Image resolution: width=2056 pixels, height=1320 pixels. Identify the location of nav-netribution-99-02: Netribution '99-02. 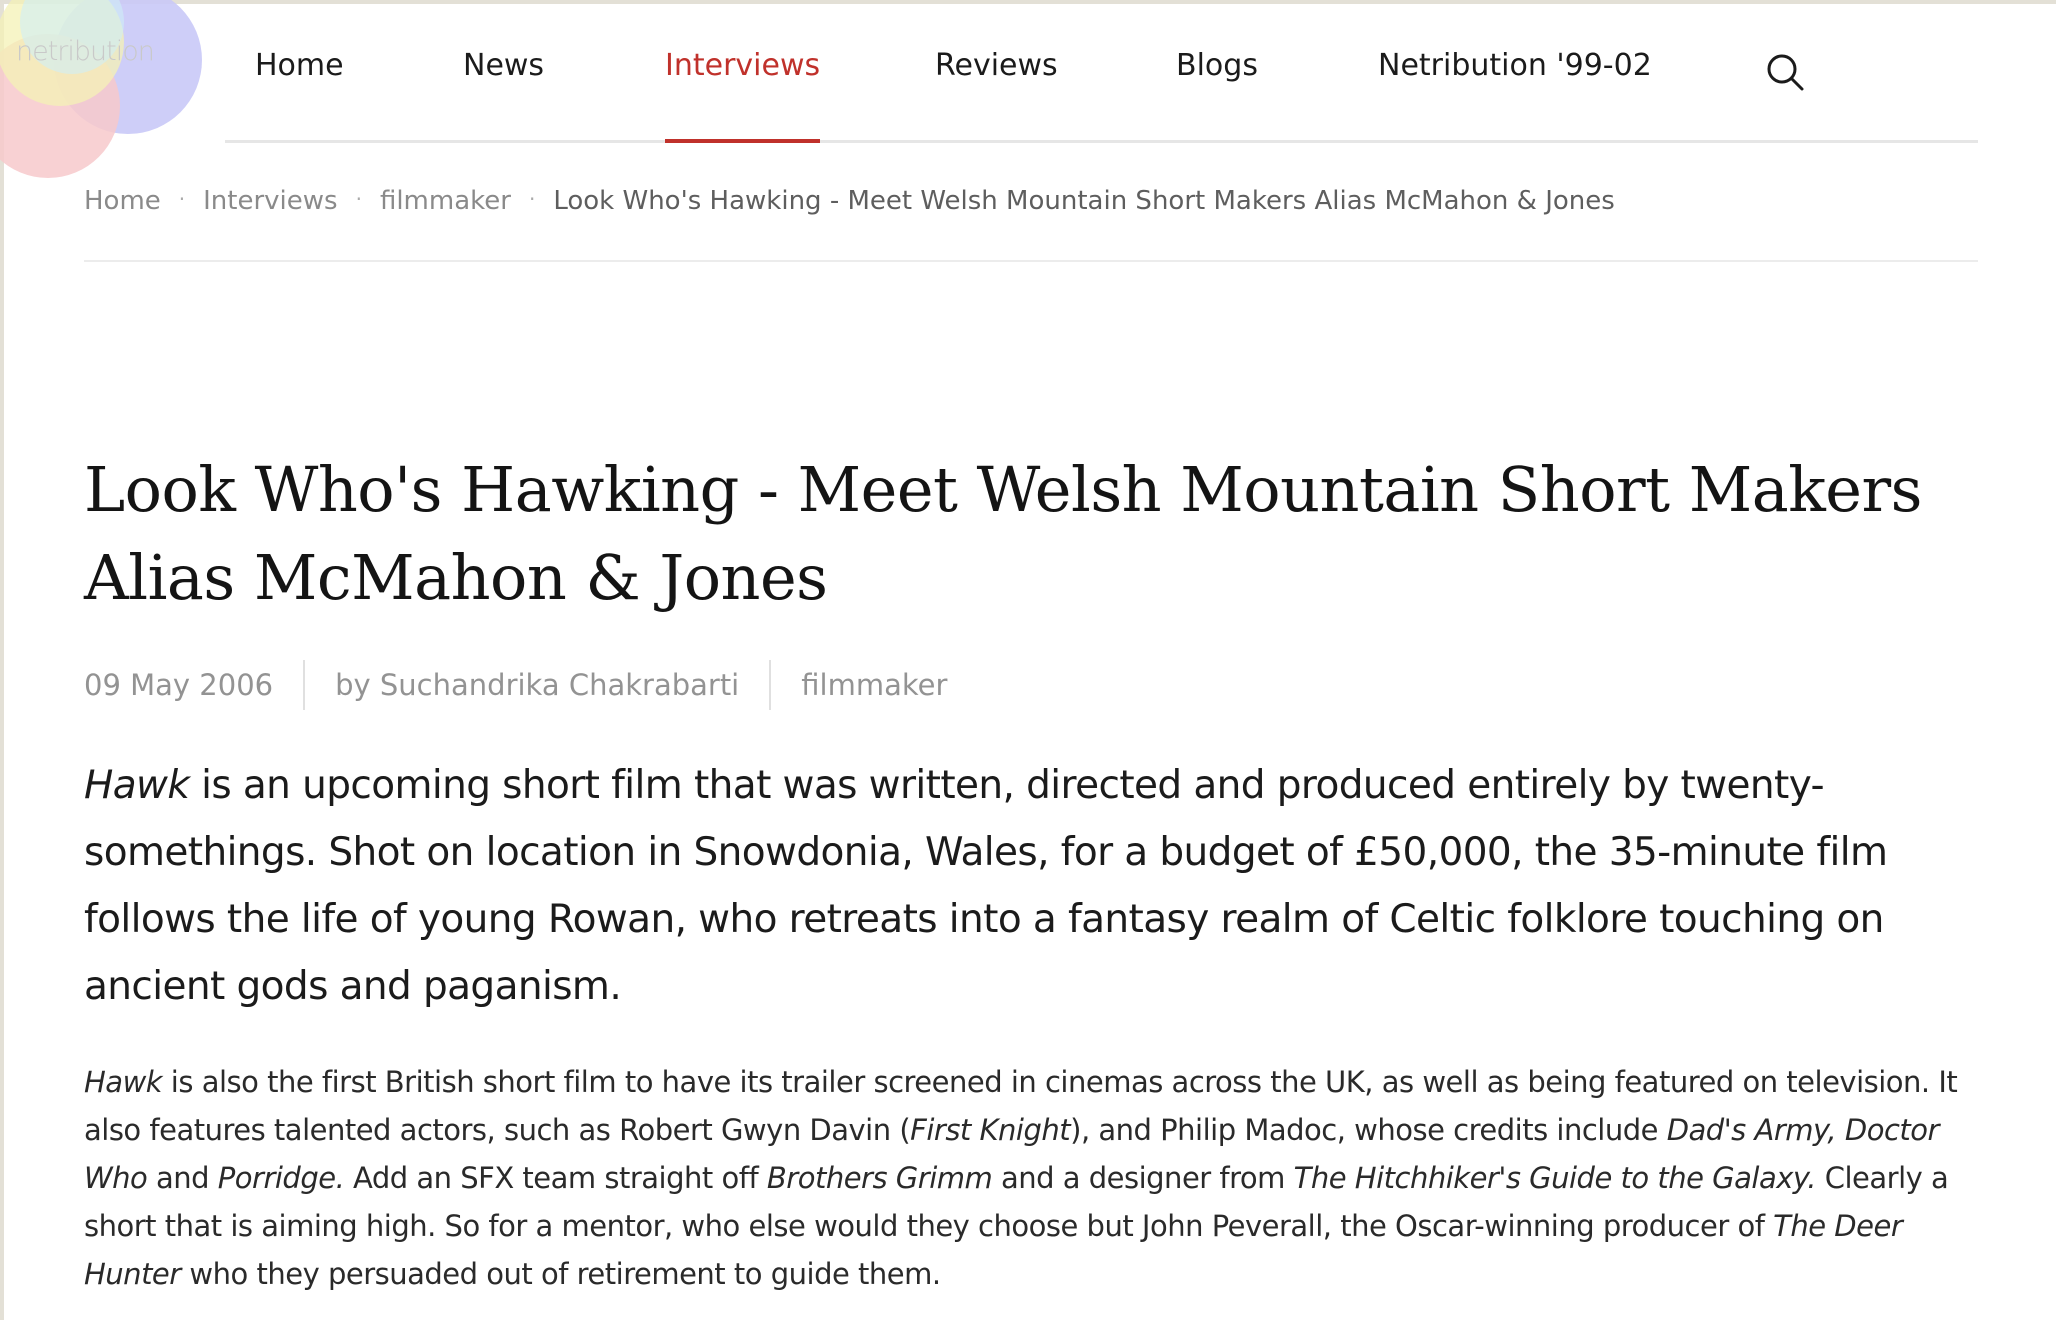
(1515, 94).